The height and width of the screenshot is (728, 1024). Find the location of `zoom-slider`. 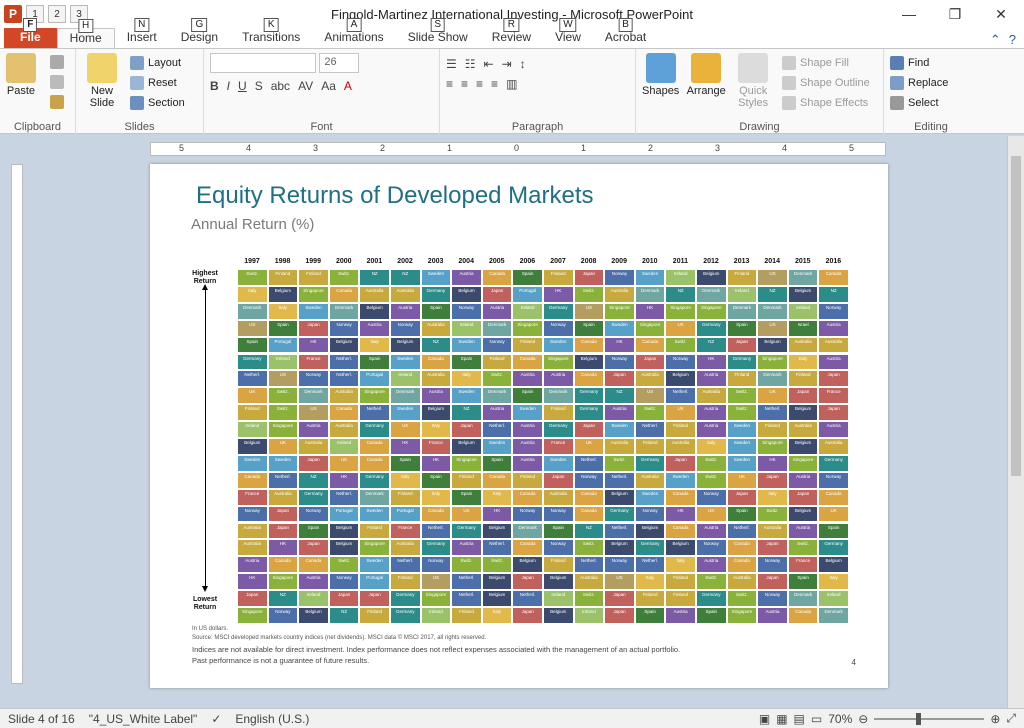

zoom-slider is located at coordinates (929, 718).